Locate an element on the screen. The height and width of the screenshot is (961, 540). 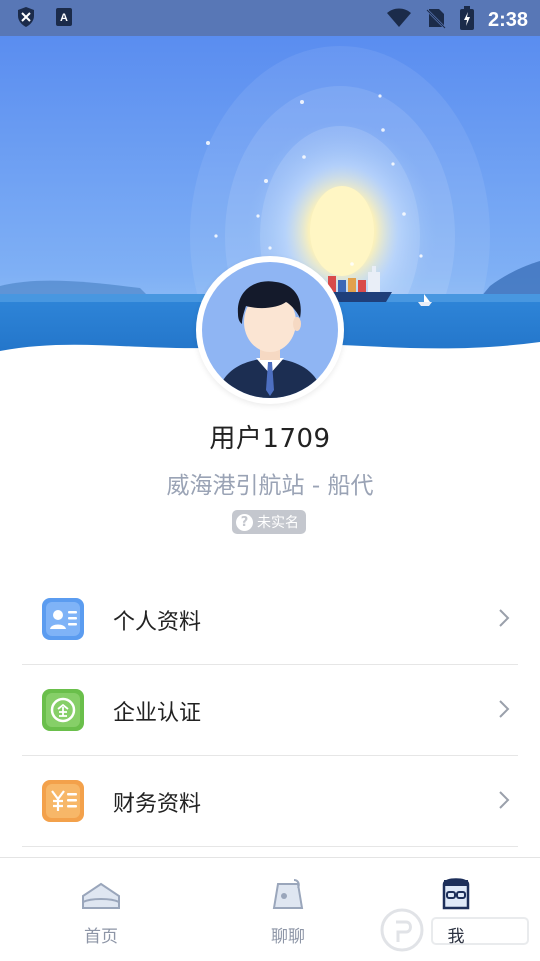
menu-item-label: 个人资料 is located at coordinates (157, 622).